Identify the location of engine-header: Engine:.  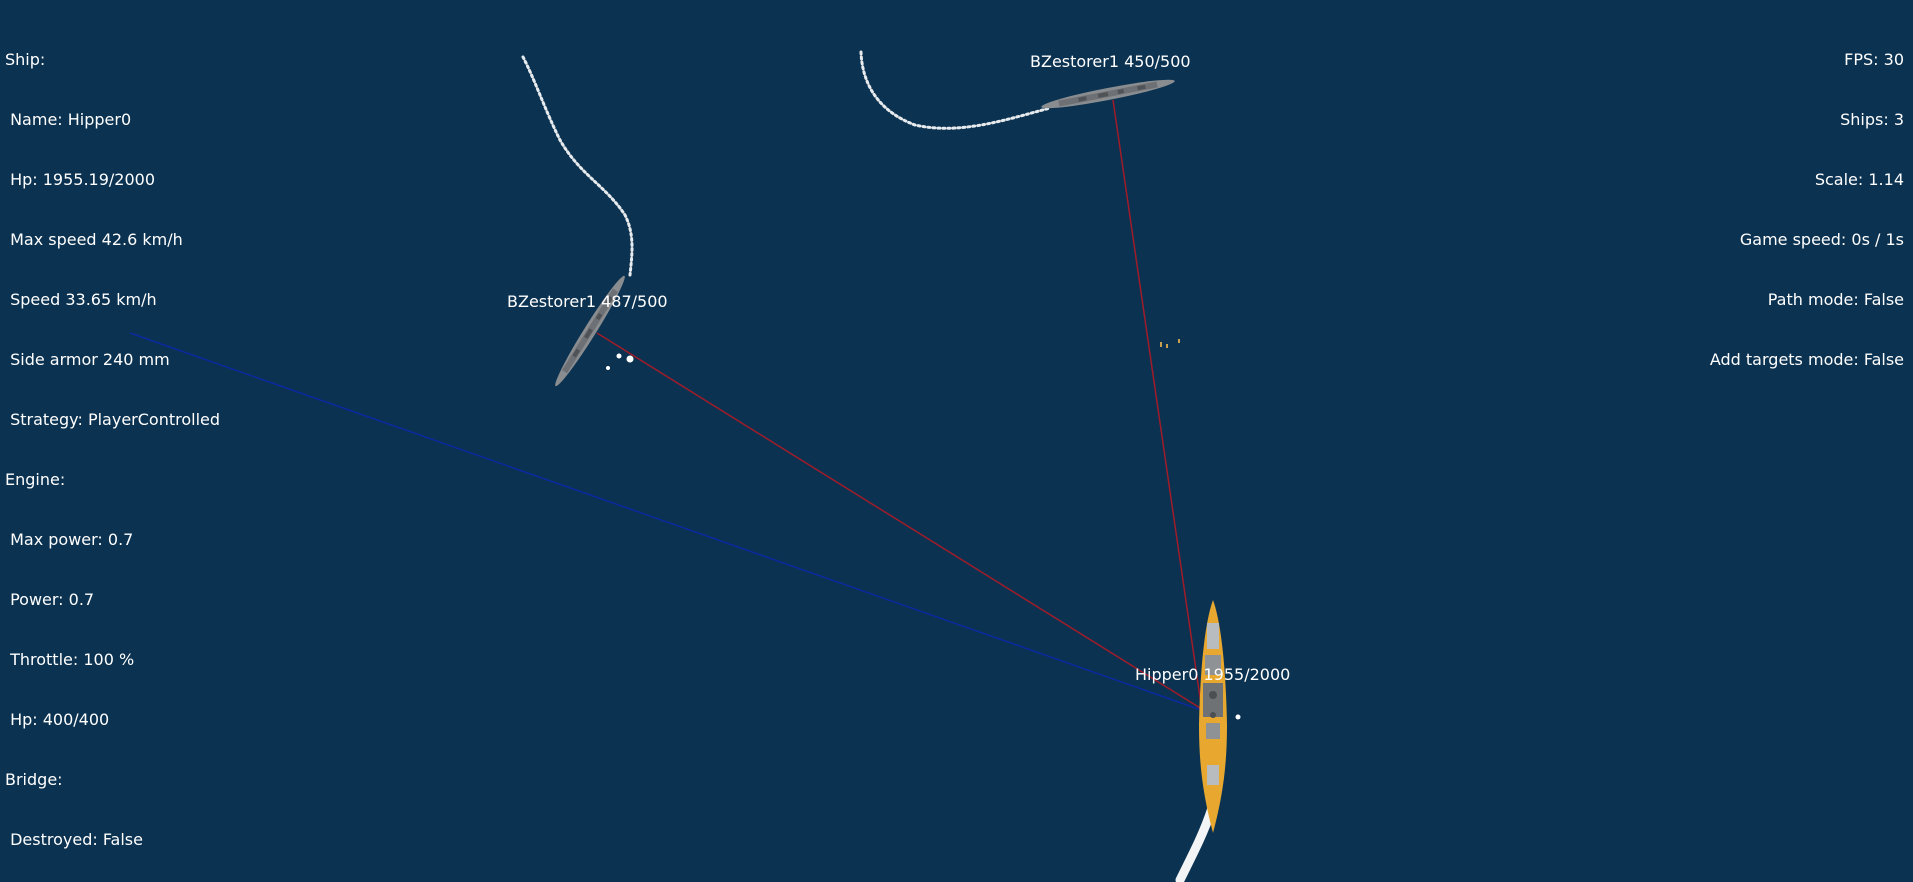
(35, 479).